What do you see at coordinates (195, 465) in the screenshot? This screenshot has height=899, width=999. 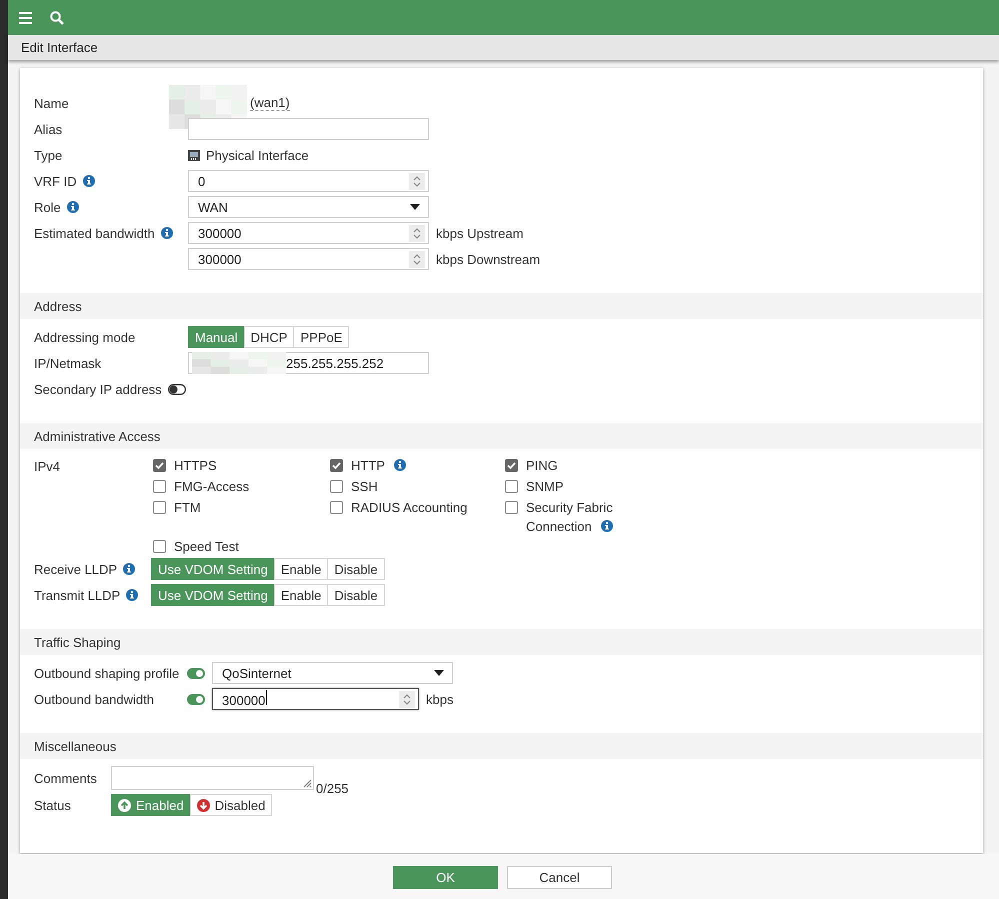 I see `checkbox-label: HTTPS` at bounding box center [195, 465].